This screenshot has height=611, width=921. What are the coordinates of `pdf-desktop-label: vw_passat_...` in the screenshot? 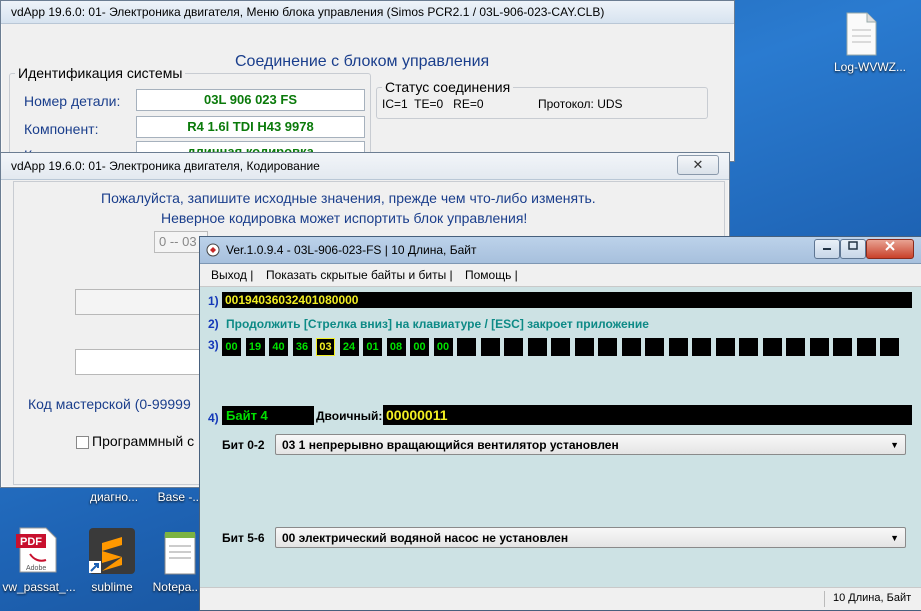 It's located at (39, 587).